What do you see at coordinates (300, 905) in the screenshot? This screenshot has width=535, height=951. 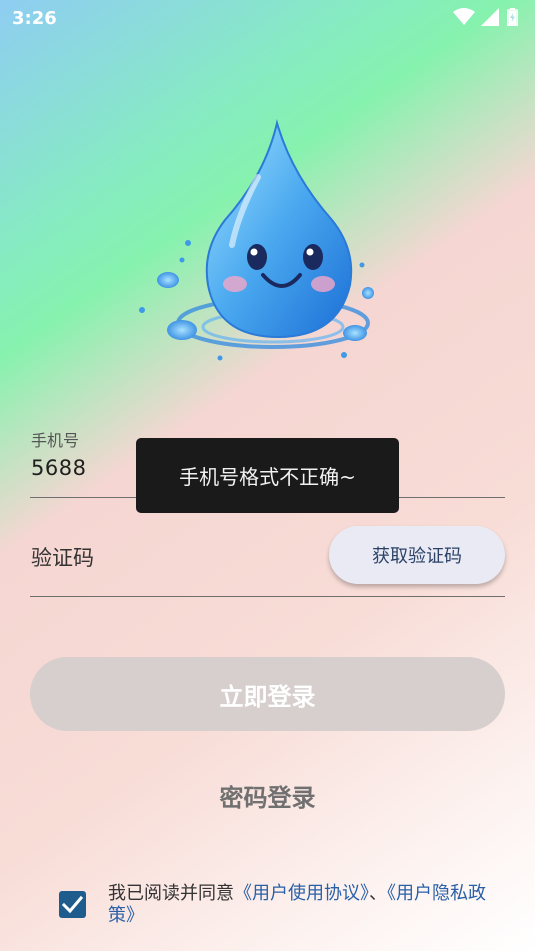 I see `agreement-text: 我已阅读并同意《用户使用协议》、《用户隐私政策》` at bounding box center [300, 905].